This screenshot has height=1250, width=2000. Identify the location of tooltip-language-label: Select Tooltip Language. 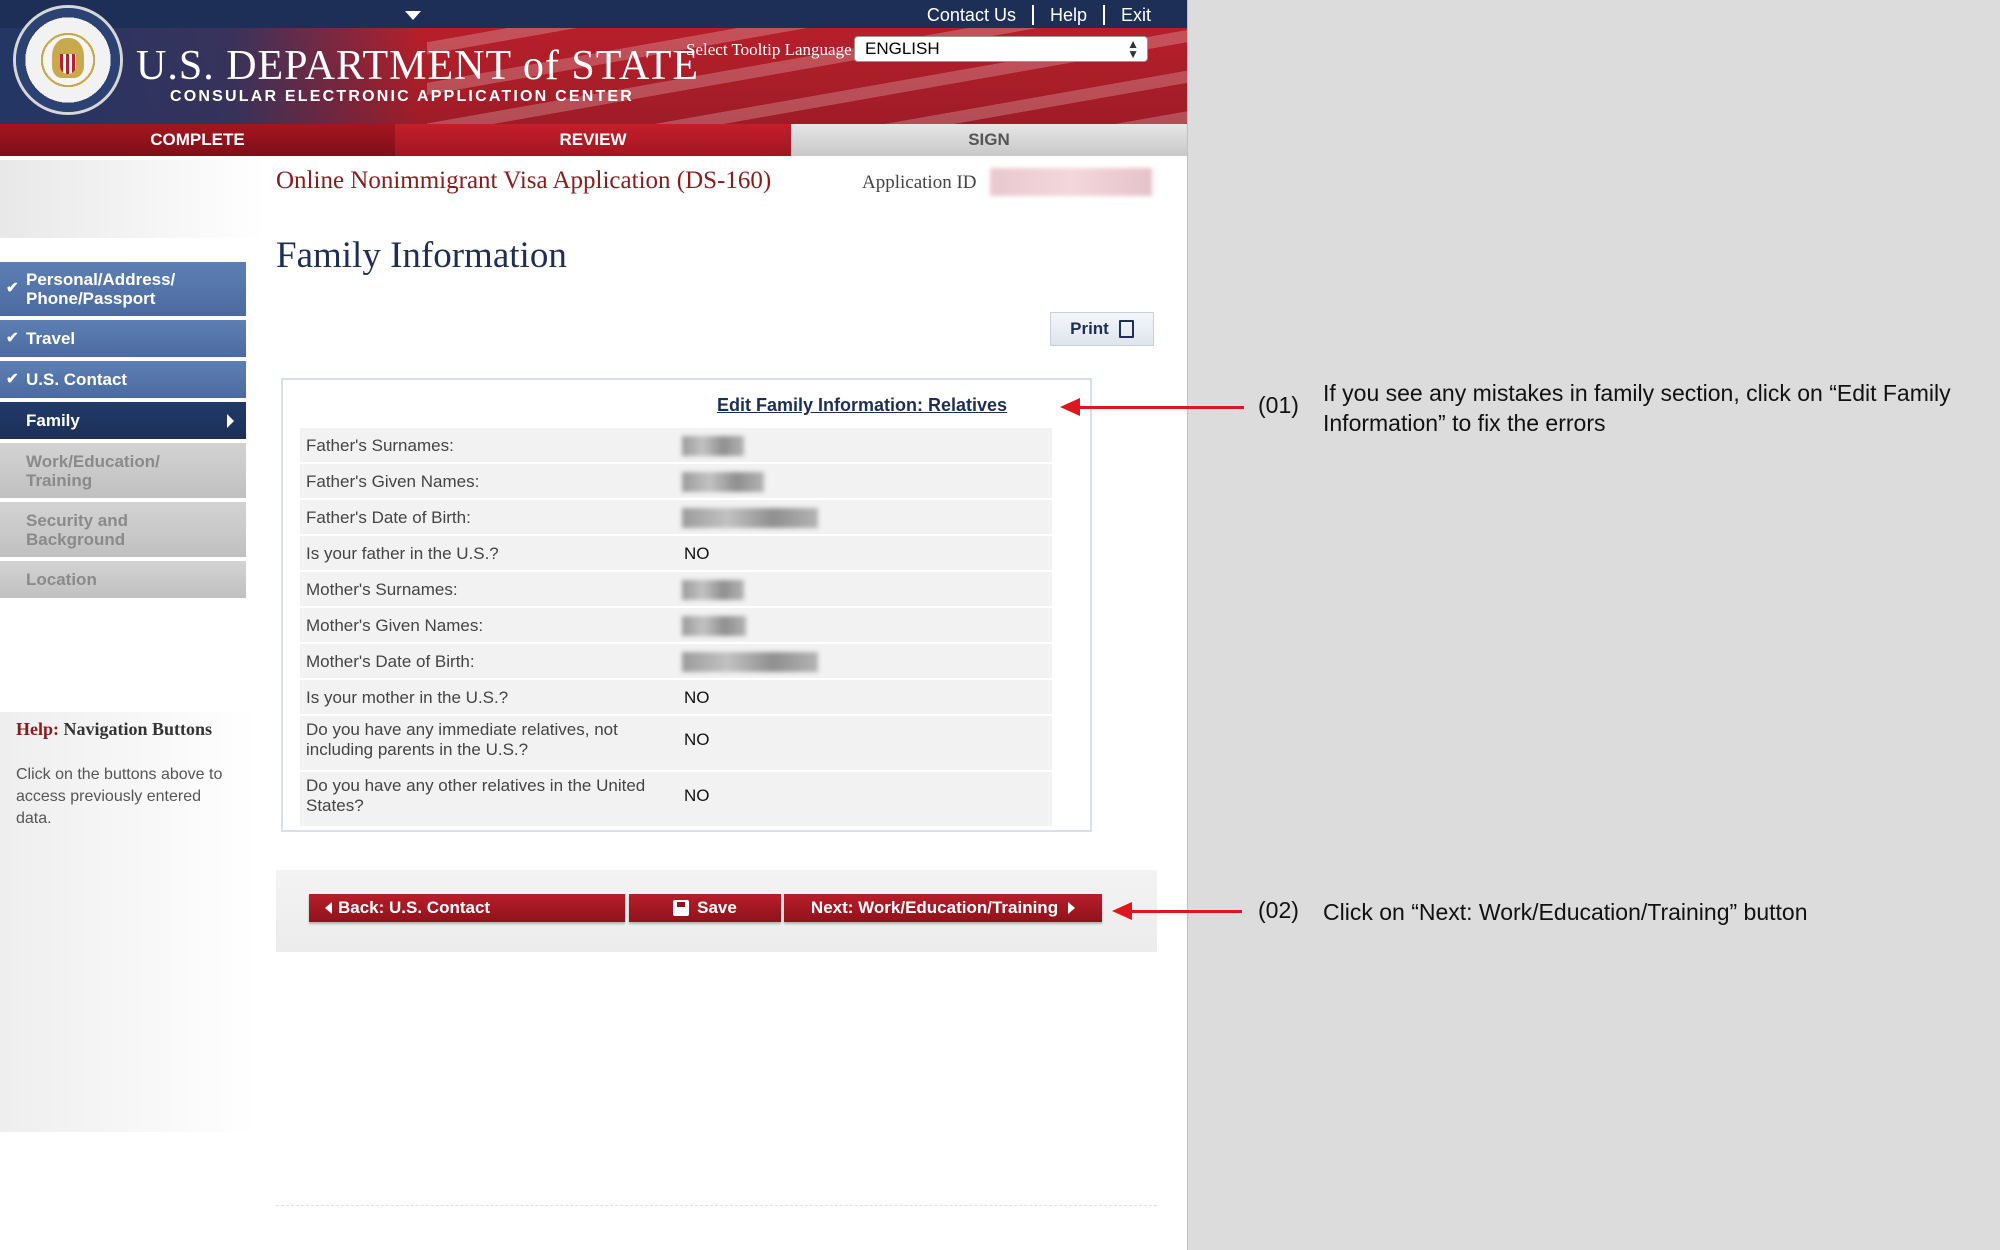
(769, 49).